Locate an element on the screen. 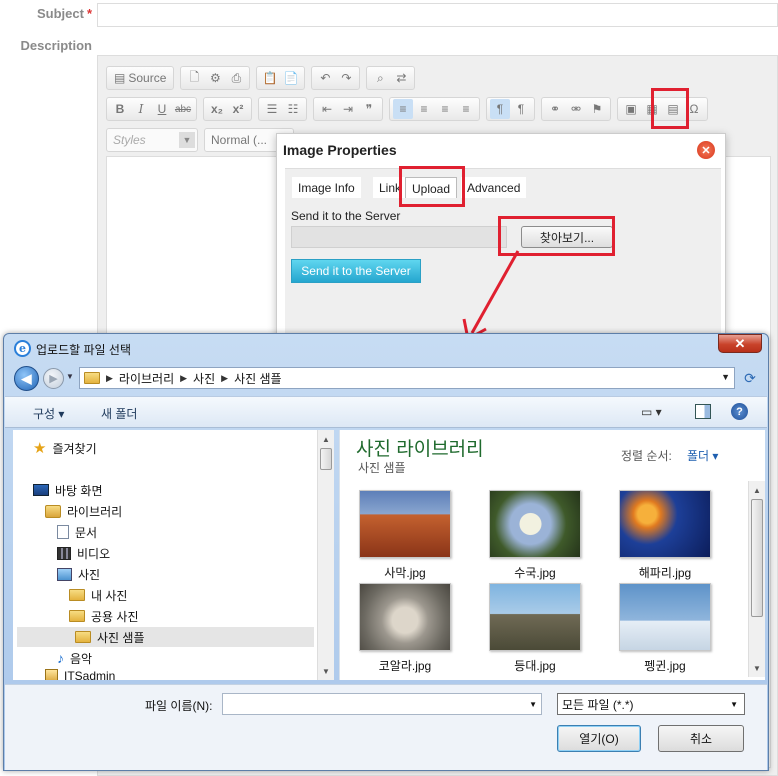 This screenshot has height=776, width=778. nav-item-videos: 비디오 is located at coordinates (83, 553).